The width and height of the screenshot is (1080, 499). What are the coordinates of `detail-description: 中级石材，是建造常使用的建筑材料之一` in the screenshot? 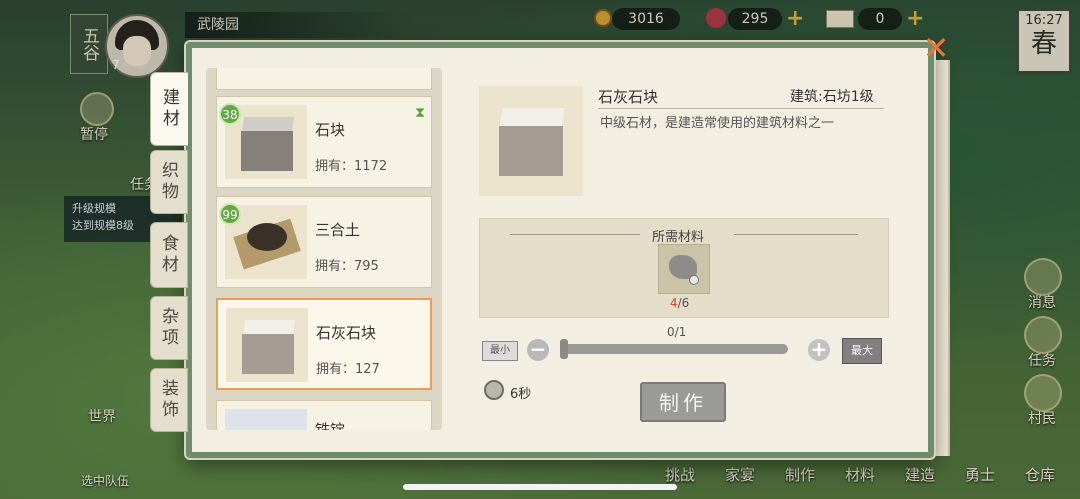 It's located at (717, 123).